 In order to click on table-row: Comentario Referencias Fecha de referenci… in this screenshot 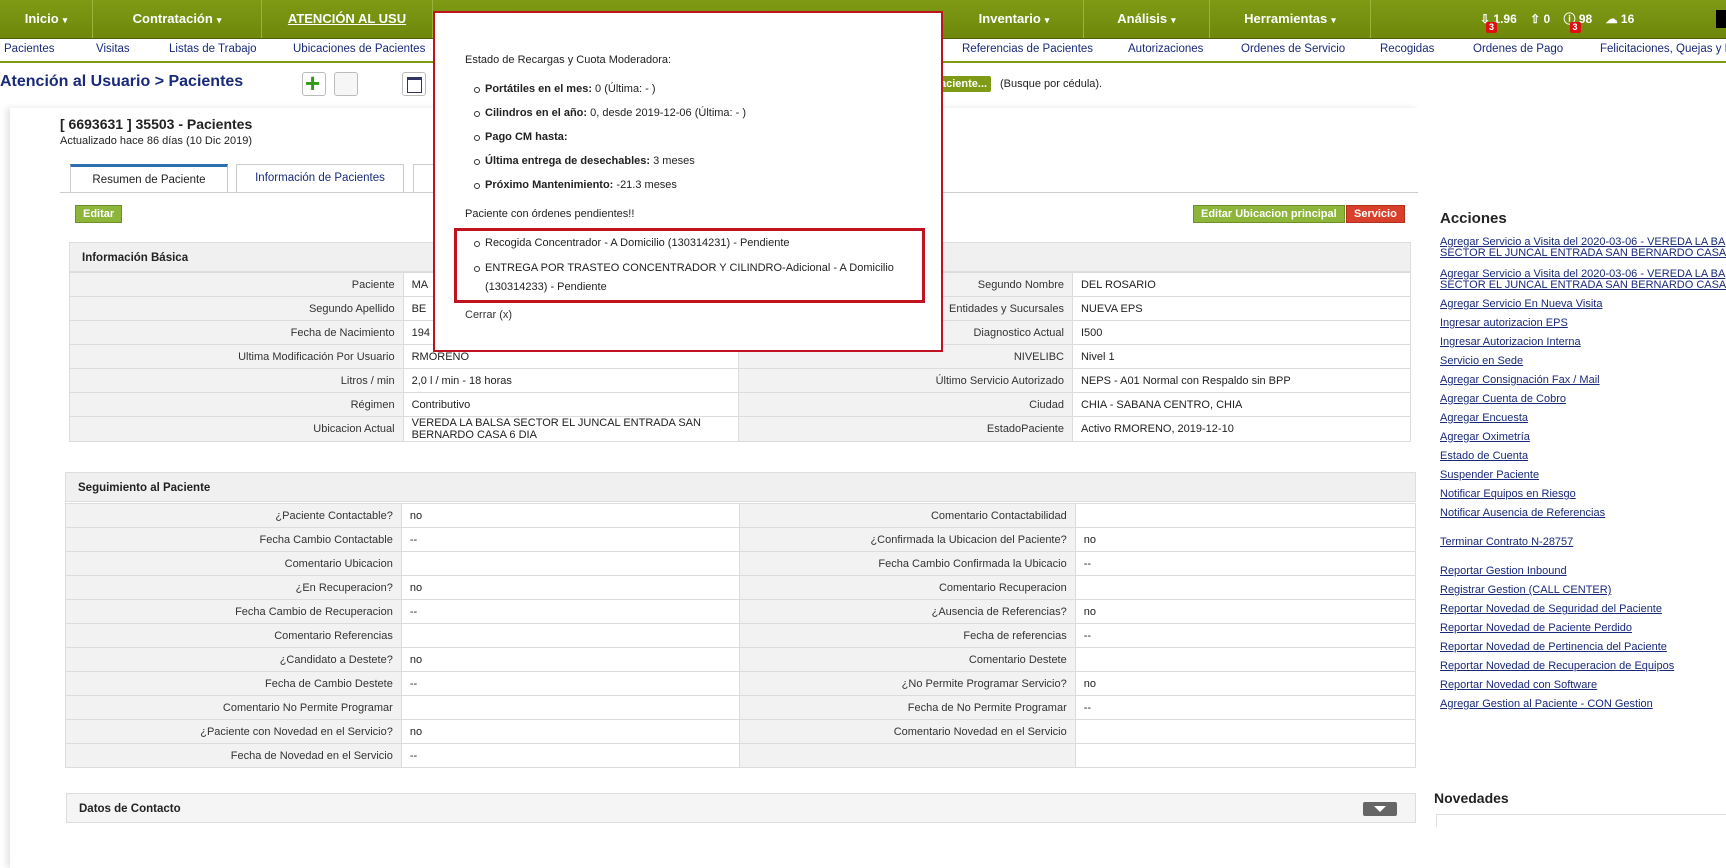, I will do `click(741, 635)`.